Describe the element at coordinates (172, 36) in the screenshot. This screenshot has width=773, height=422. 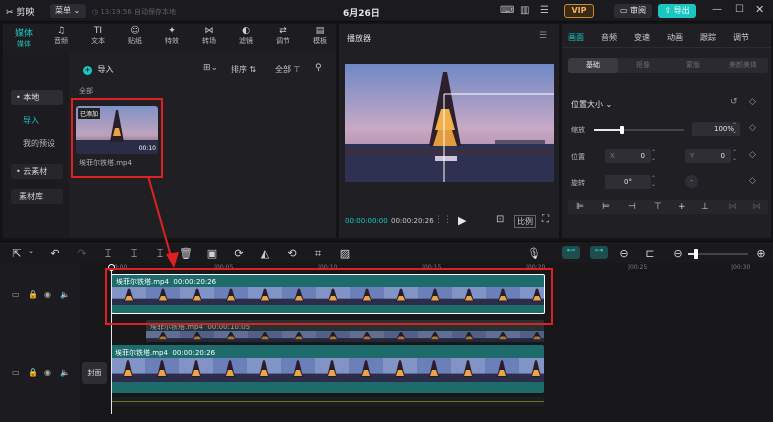
I see `tab-5: ✦ 特效` at that location.